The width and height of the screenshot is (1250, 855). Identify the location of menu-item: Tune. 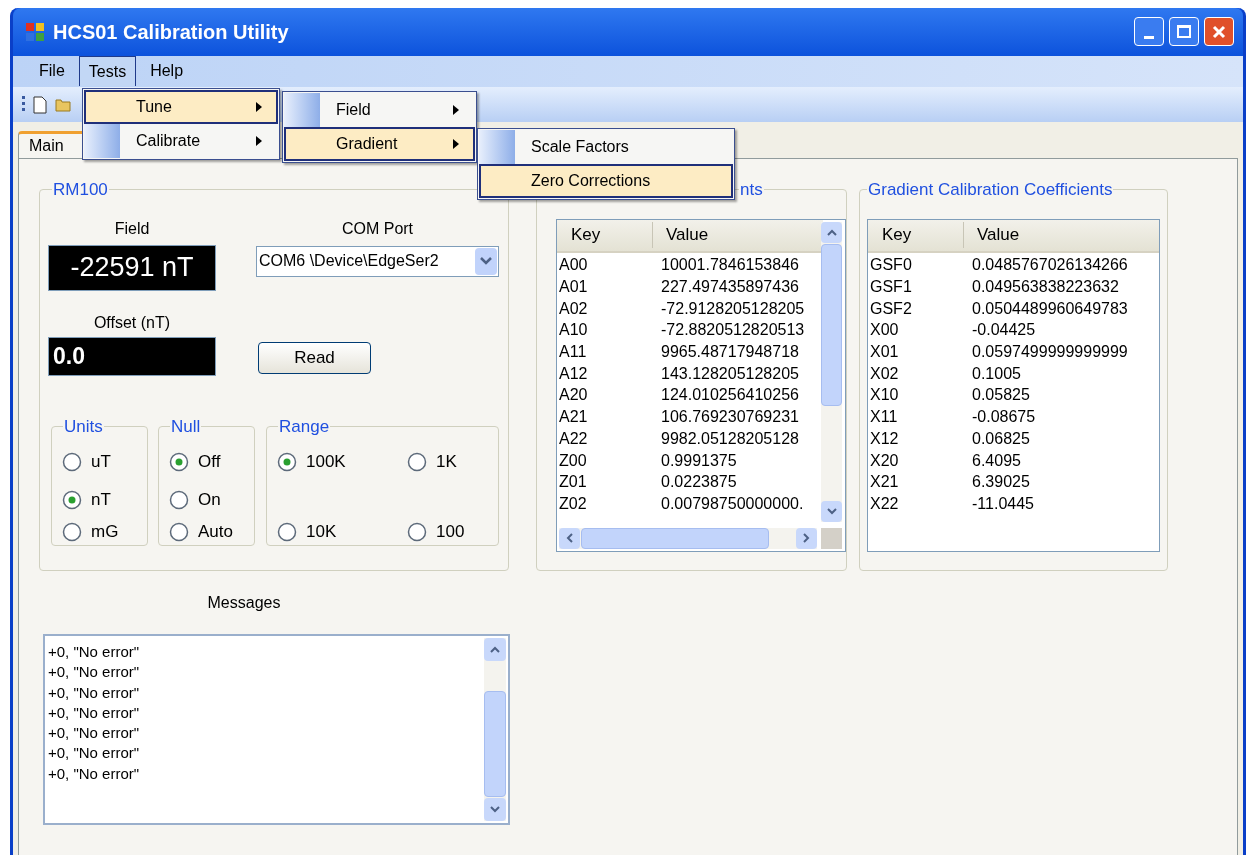
(181, 107).